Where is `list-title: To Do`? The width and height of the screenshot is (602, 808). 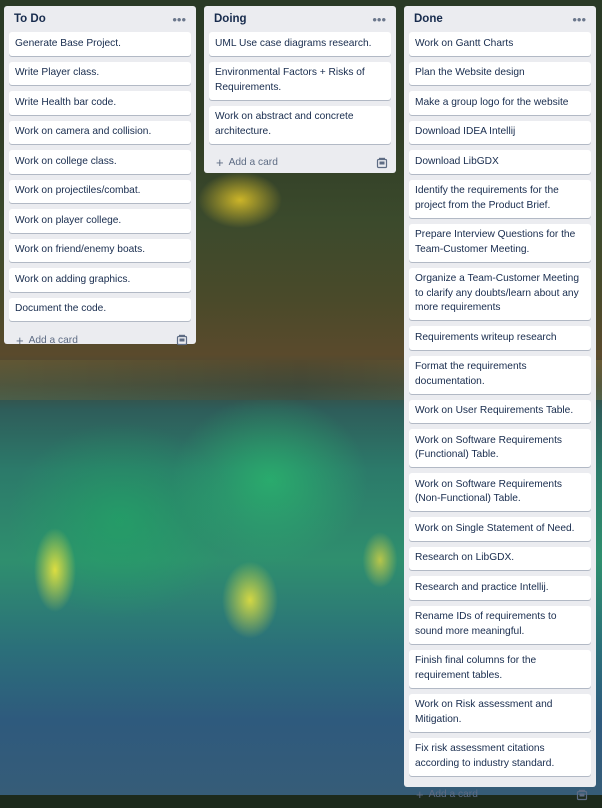 list-title: To Do is located at coordinates (92, 19).